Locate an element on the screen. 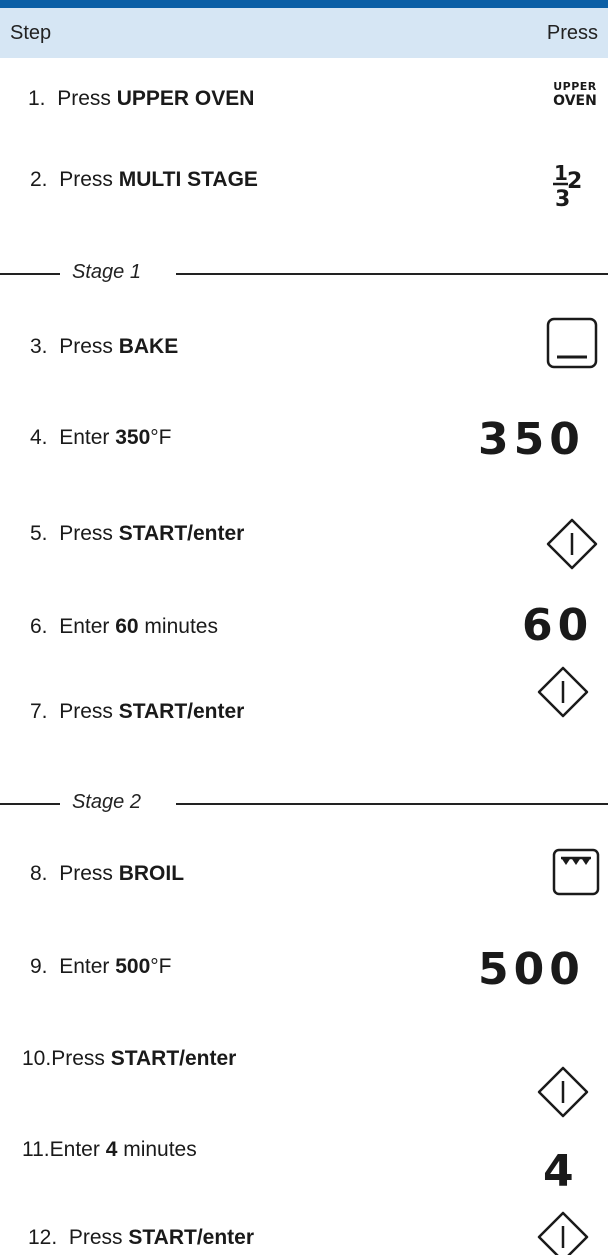 This screenshot has height=1255, width=608. time-4-key: 4 is located at coordinates (561, 1172).